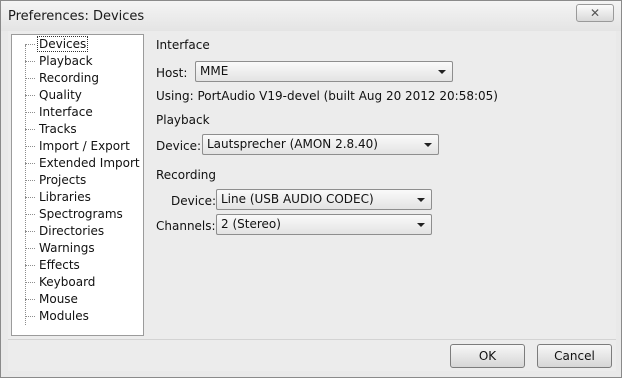 The width and height of the screenshot is (622, 378). I want to click on playback-device-label: Device:, so click(179, 146).